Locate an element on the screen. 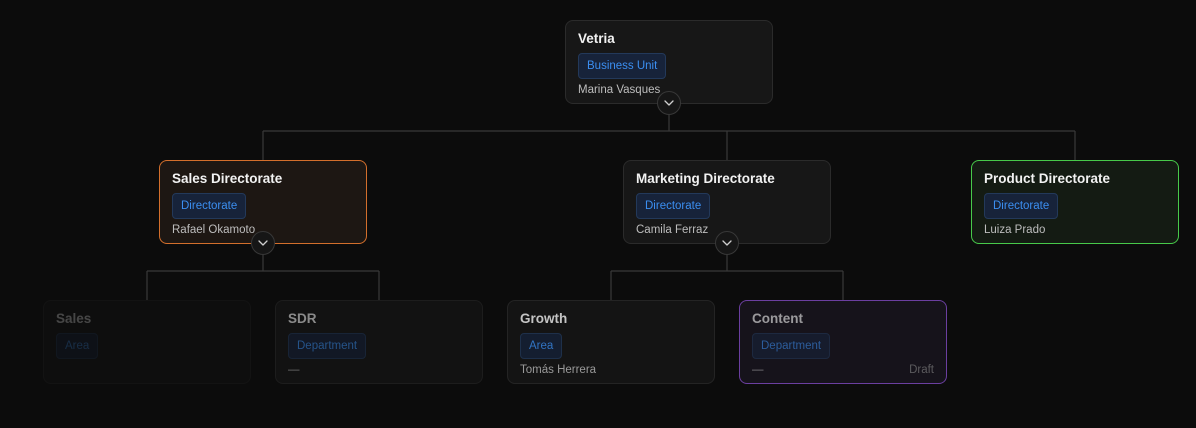  node-title: Vetria is located at coordinates (596, 38).